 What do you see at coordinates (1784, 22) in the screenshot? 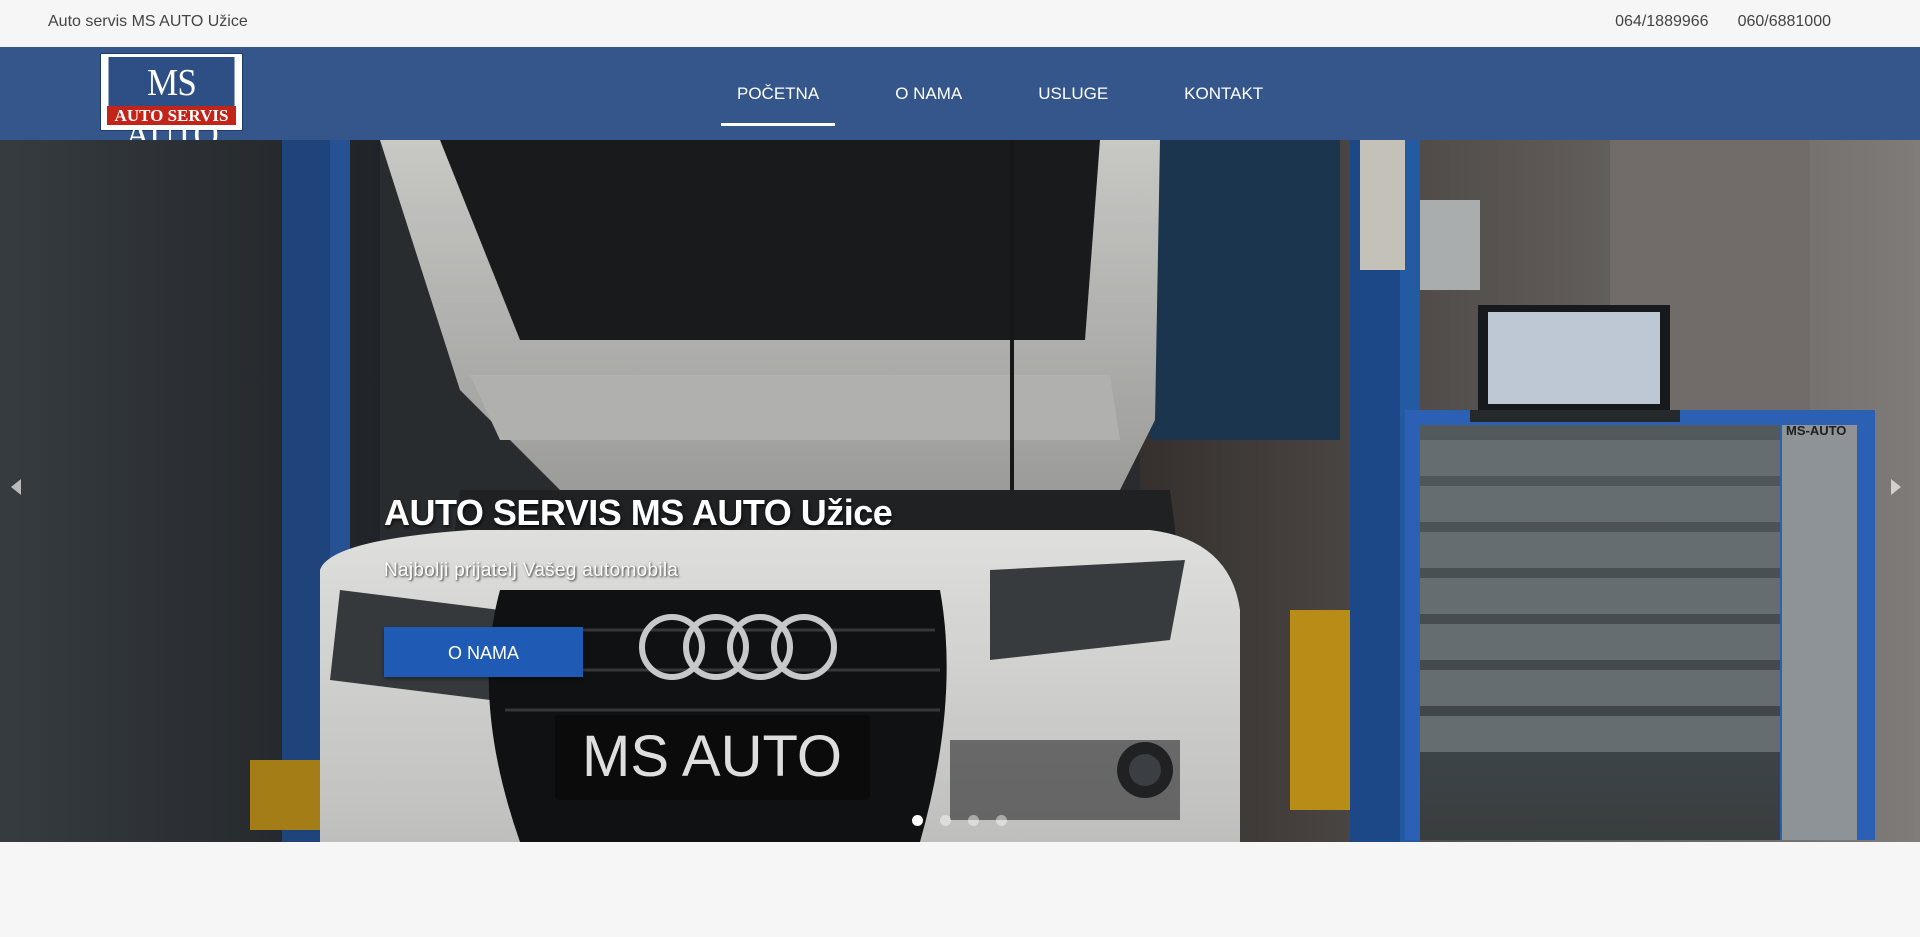
I see `phone-number-2: 060/6881000` at bounding box center [1784, 22].